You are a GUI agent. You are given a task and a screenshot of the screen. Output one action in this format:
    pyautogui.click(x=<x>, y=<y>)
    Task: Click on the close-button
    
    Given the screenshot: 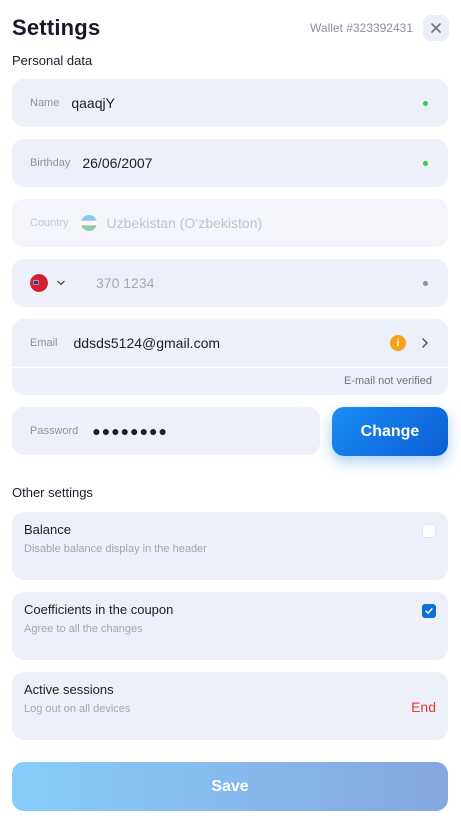 What is the action you would take?
    pyautogui.click(x=436, y=28)
    